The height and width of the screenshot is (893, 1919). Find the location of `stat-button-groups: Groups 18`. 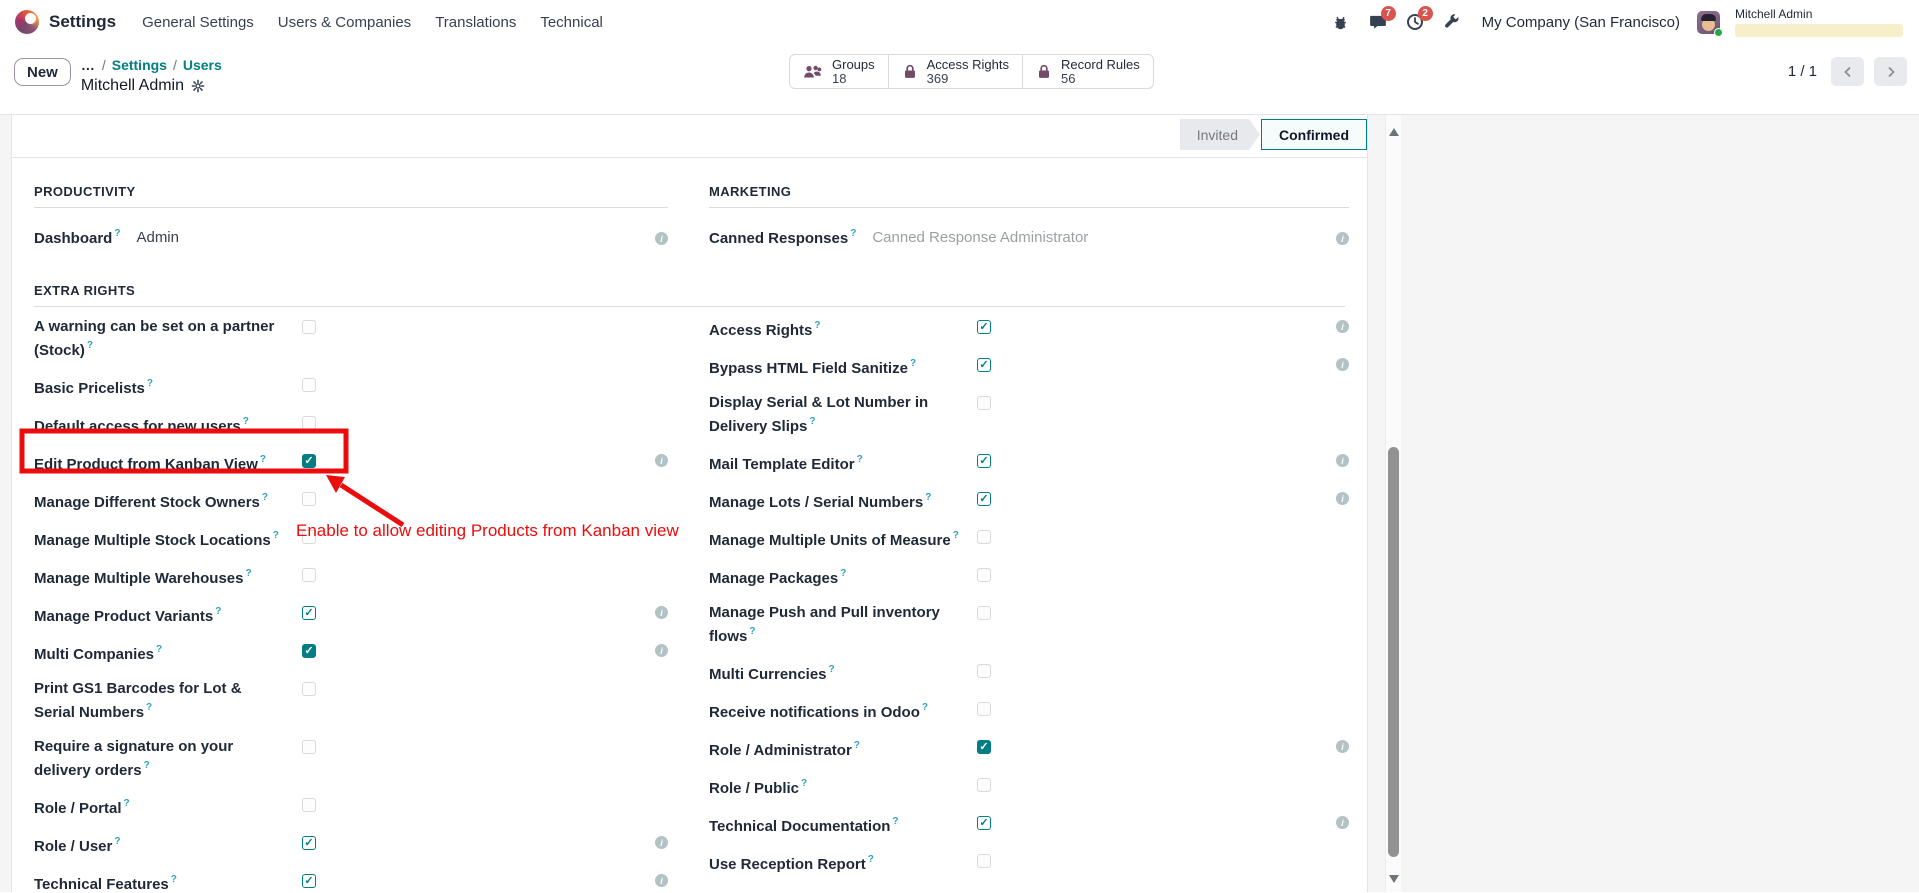

stat-button-groups: Groups 18 is located at coordinates (839, 71).